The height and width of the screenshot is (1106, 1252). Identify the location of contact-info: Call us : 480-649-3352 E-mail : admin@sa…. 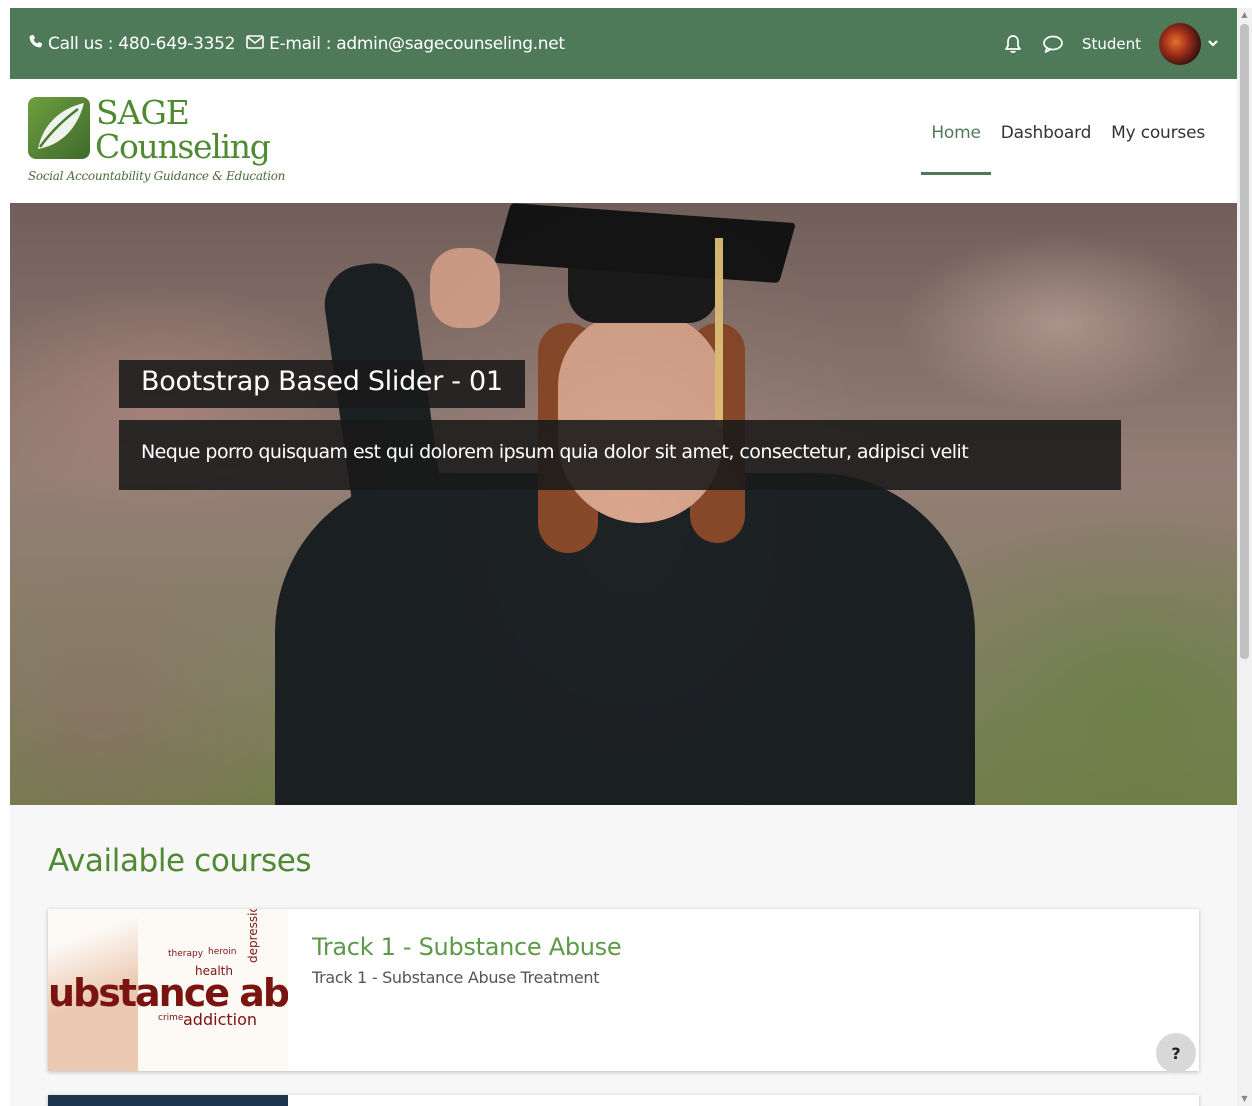
(302, 44).